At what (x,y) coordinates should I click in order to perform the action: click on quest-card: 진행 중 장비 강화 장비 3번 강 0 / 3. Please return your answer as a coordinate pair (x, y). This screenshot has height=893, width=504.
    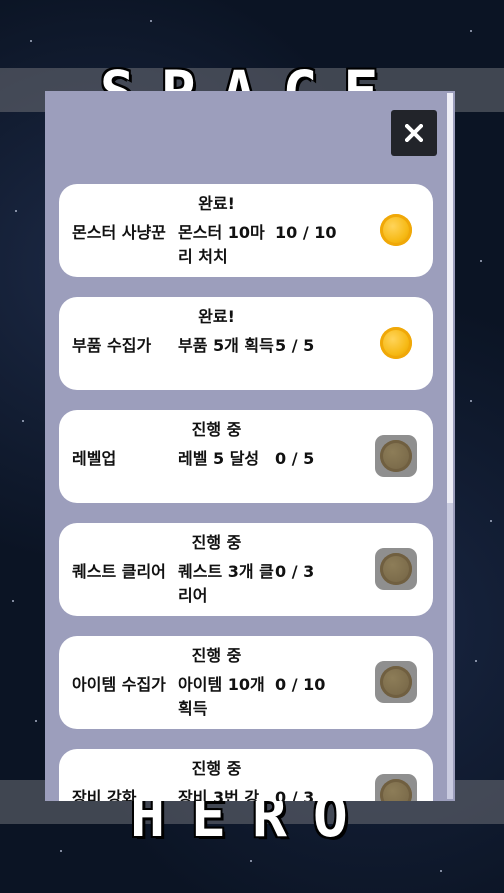
    Looking at the image, I should click on (246, 775).